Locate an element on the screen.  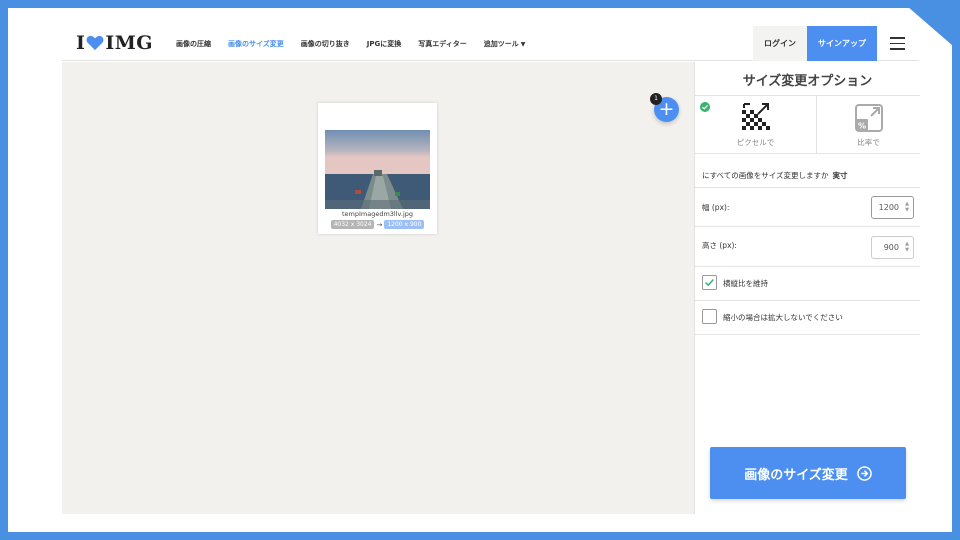
height-value: 900 is located at coordinates (891, 247).